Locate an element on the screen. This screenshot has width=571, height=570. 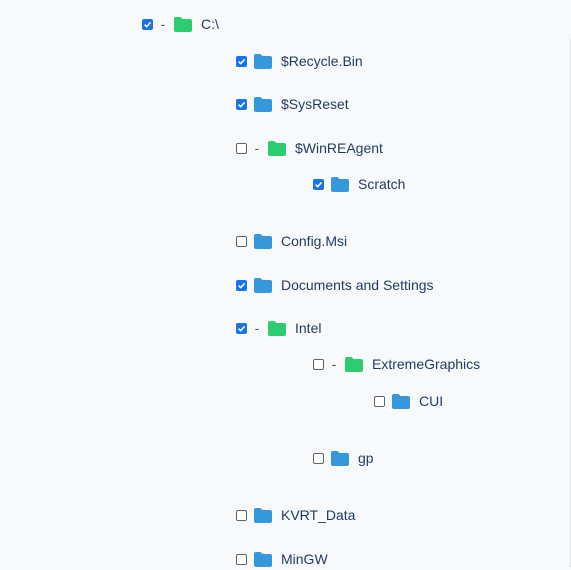
tree-node-c-drive: - C:\ is located at coordinates (180, 24).